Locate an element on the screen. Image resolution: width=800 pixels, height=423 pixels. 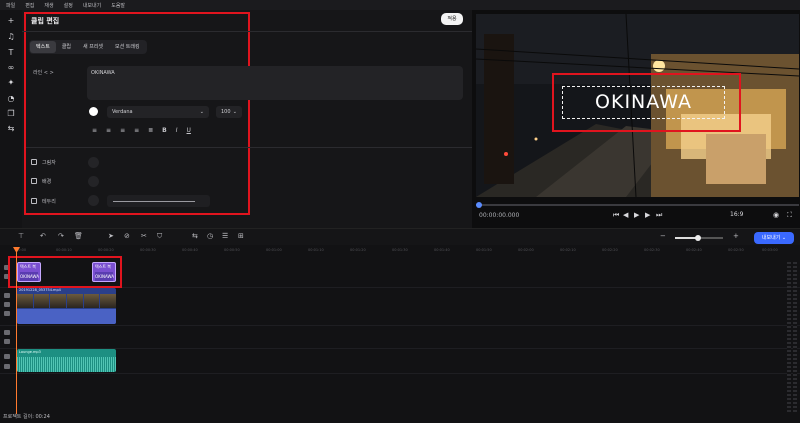
preview-progress is located at coordinates (637, 205).